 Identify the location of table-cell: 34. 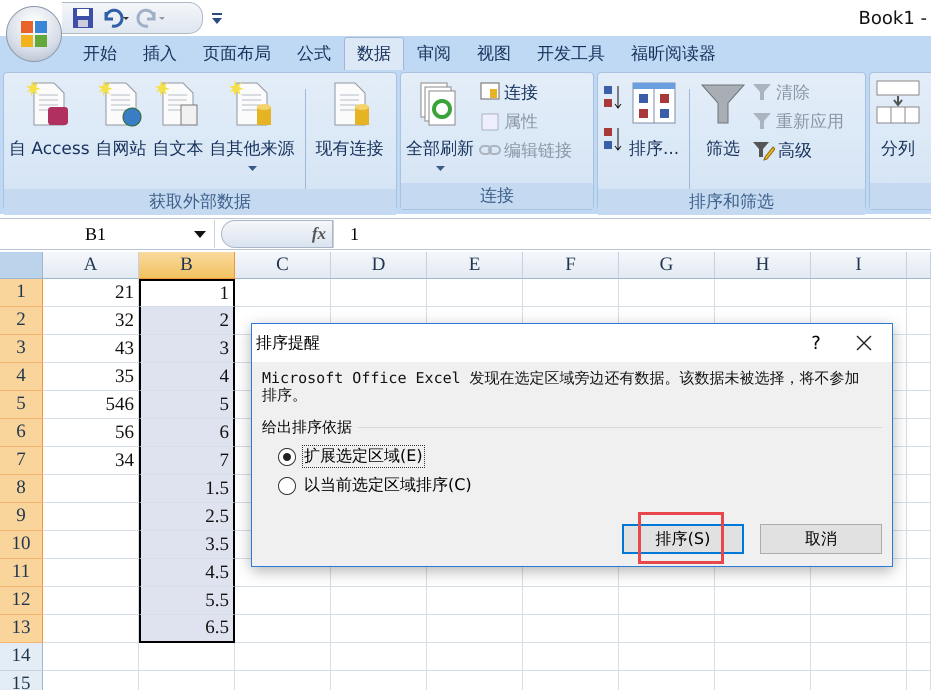
(91, 461).